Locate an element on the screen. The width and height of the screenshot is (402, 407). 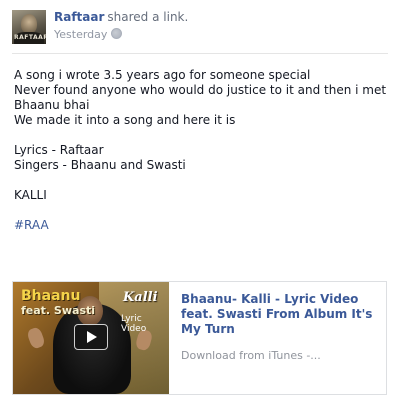
avatar-logo-text: RAFTAAR is located at coordinates (30, 37).